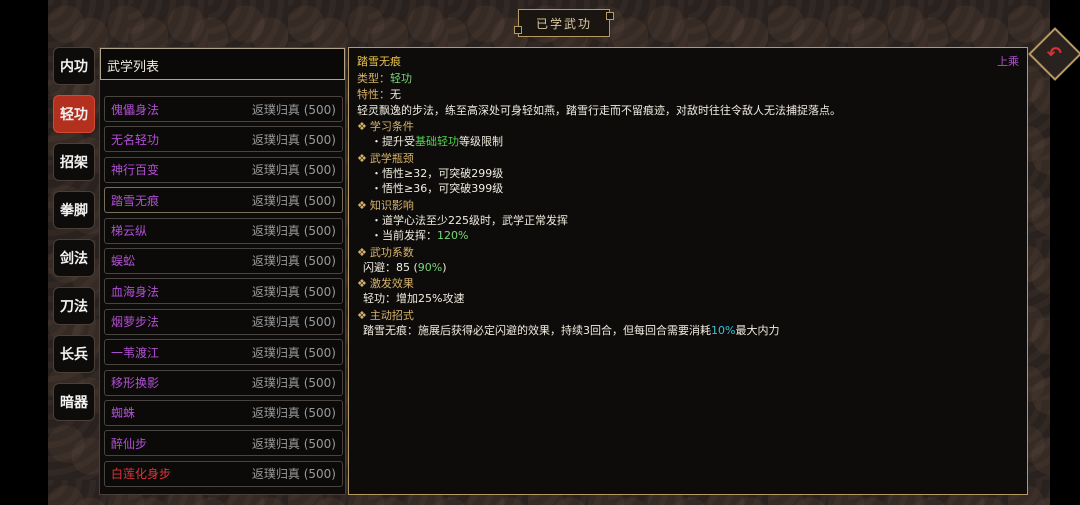 Image resolution: width=1080 pixels, height=505 pixels. What do you see at coordinates (135, 200) in the screenshot?
I see `skill-row-name: 踏雪无痕` at bounding box center [135, 200].